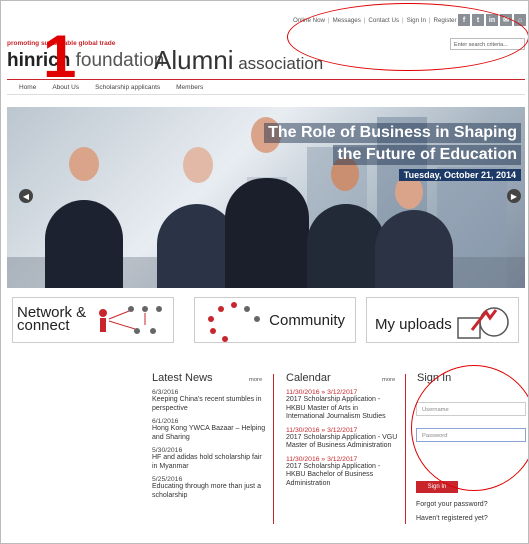 The height and width of the screenshot is (544, 529). What do you see at coordinates (452, 504) in the screenshot?
I see `forgot-password-link: Forgot your password?` at bounding box center [452, 504].